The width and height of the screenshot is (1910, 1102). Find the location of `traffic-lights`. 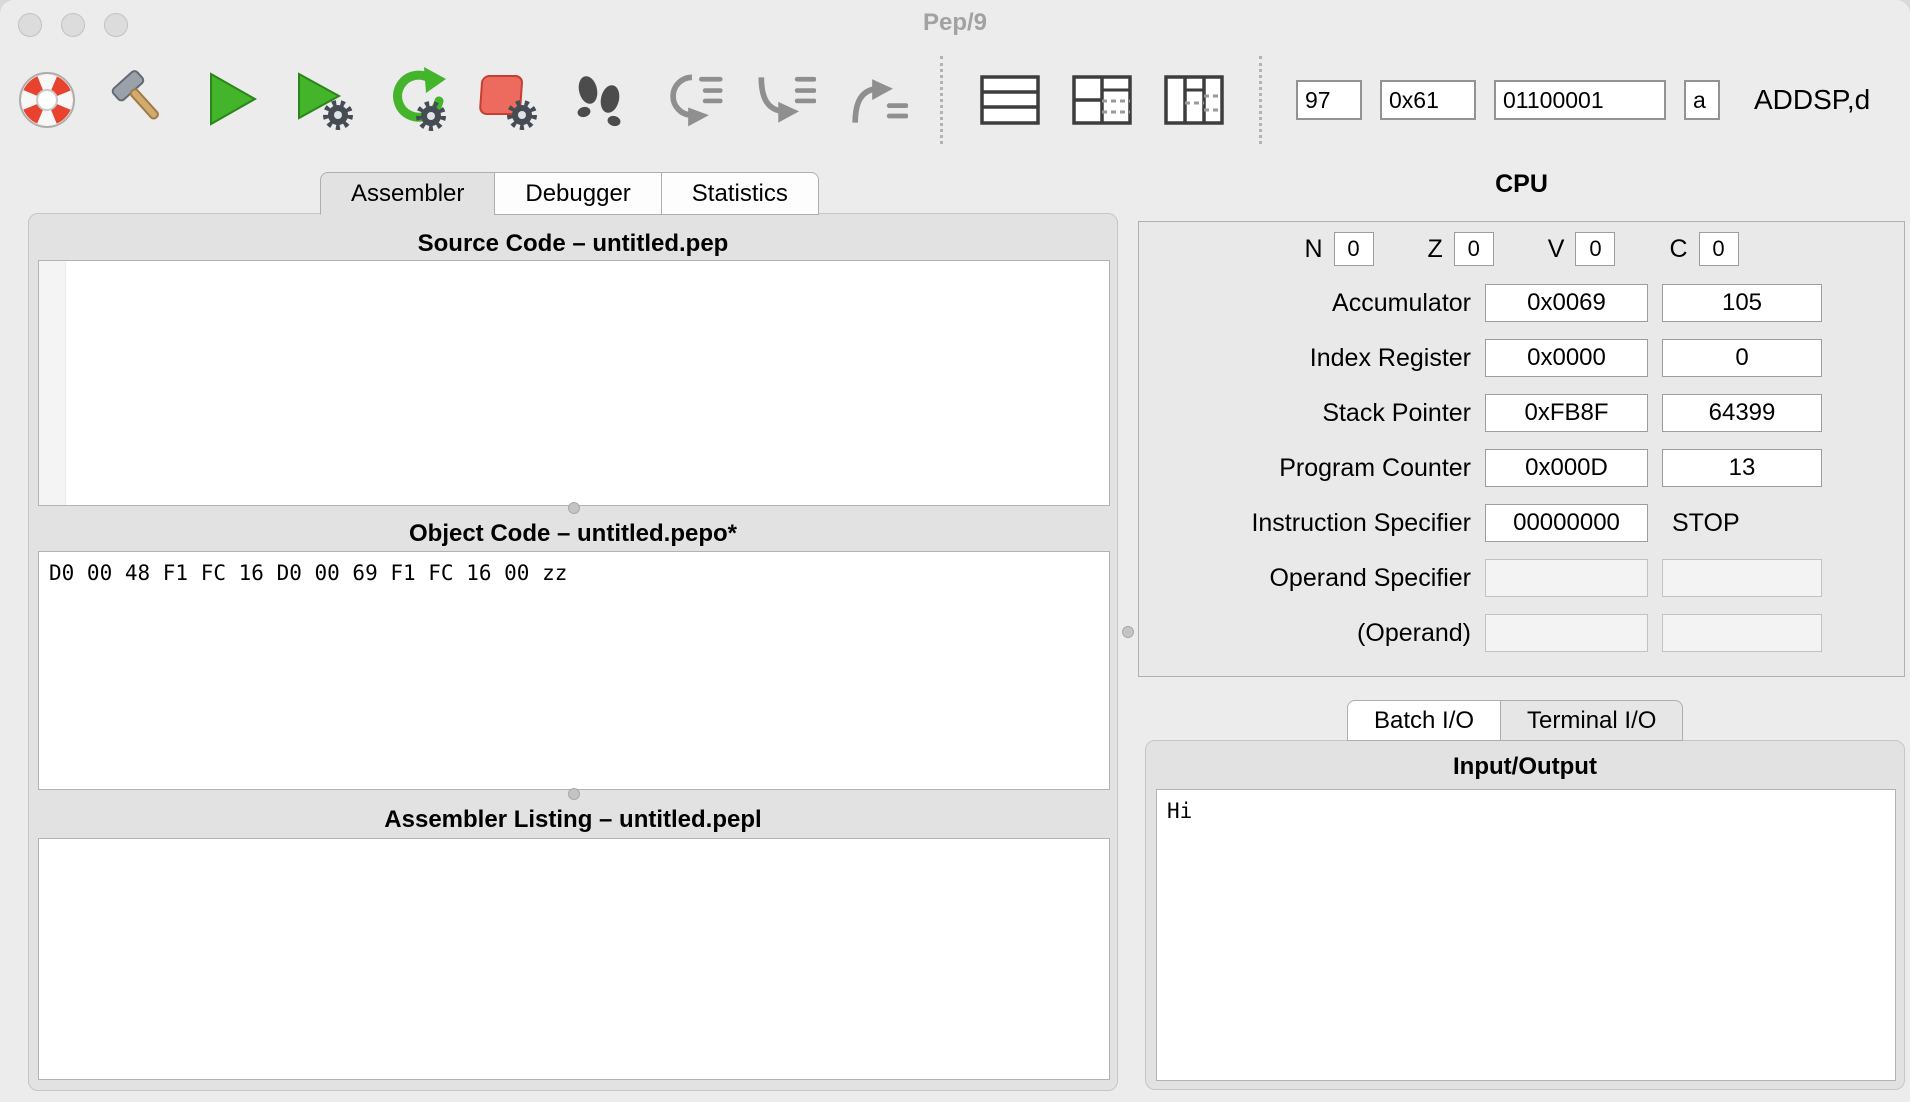

traffic-lights is located at coordinates (73, 25).